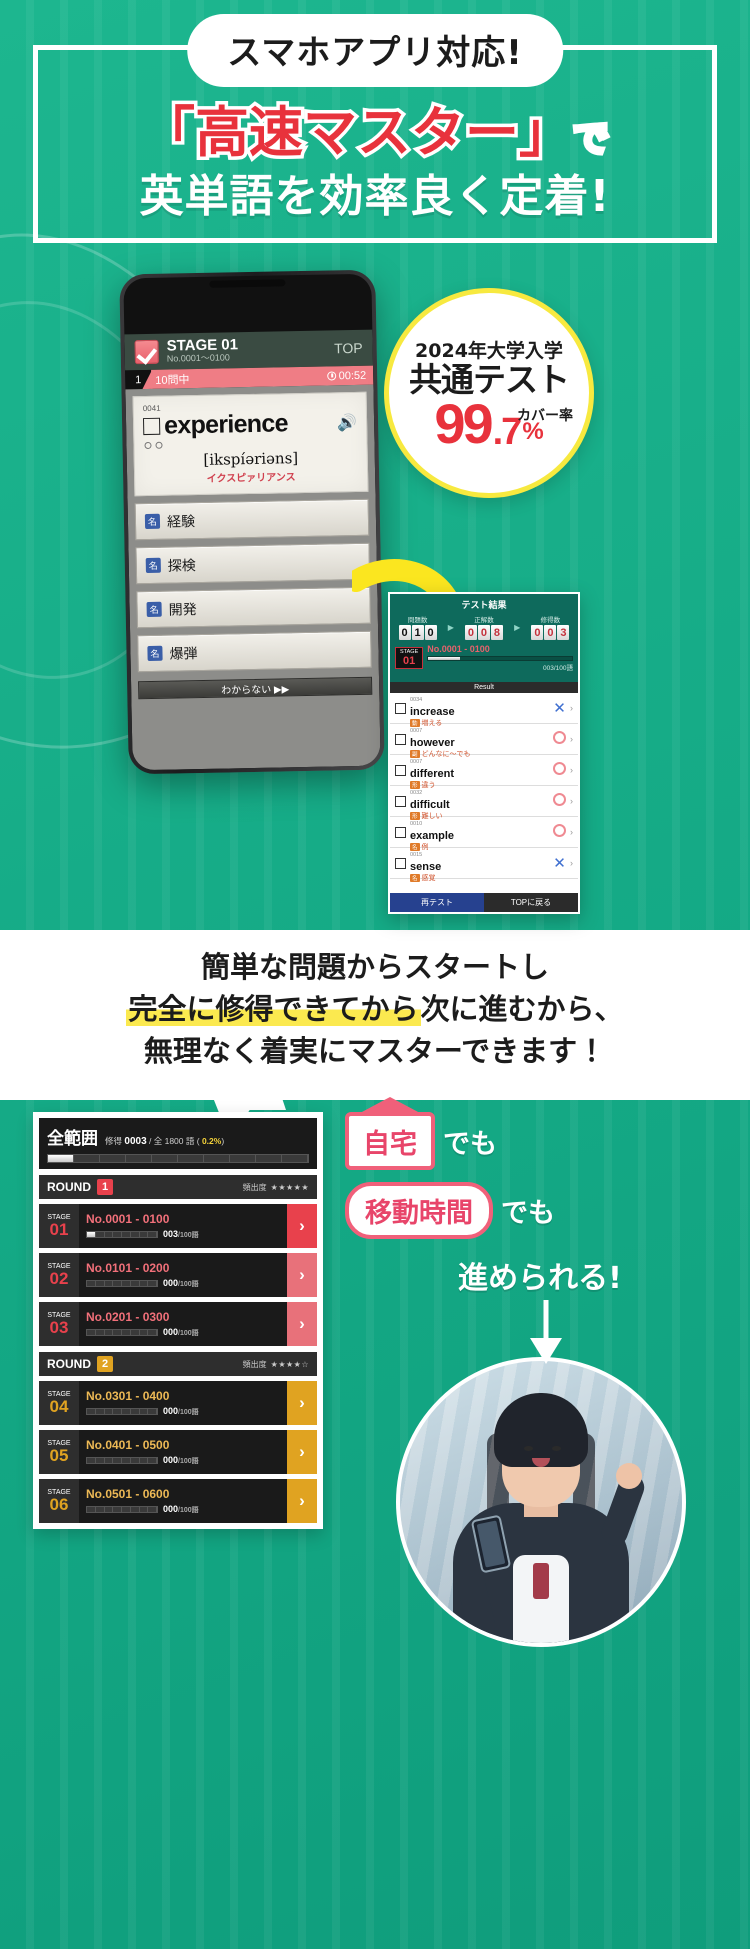 Image resolution: width=750 pixels, height=1949 pixels. I want to click on row-english: sense, so click(426, 866).